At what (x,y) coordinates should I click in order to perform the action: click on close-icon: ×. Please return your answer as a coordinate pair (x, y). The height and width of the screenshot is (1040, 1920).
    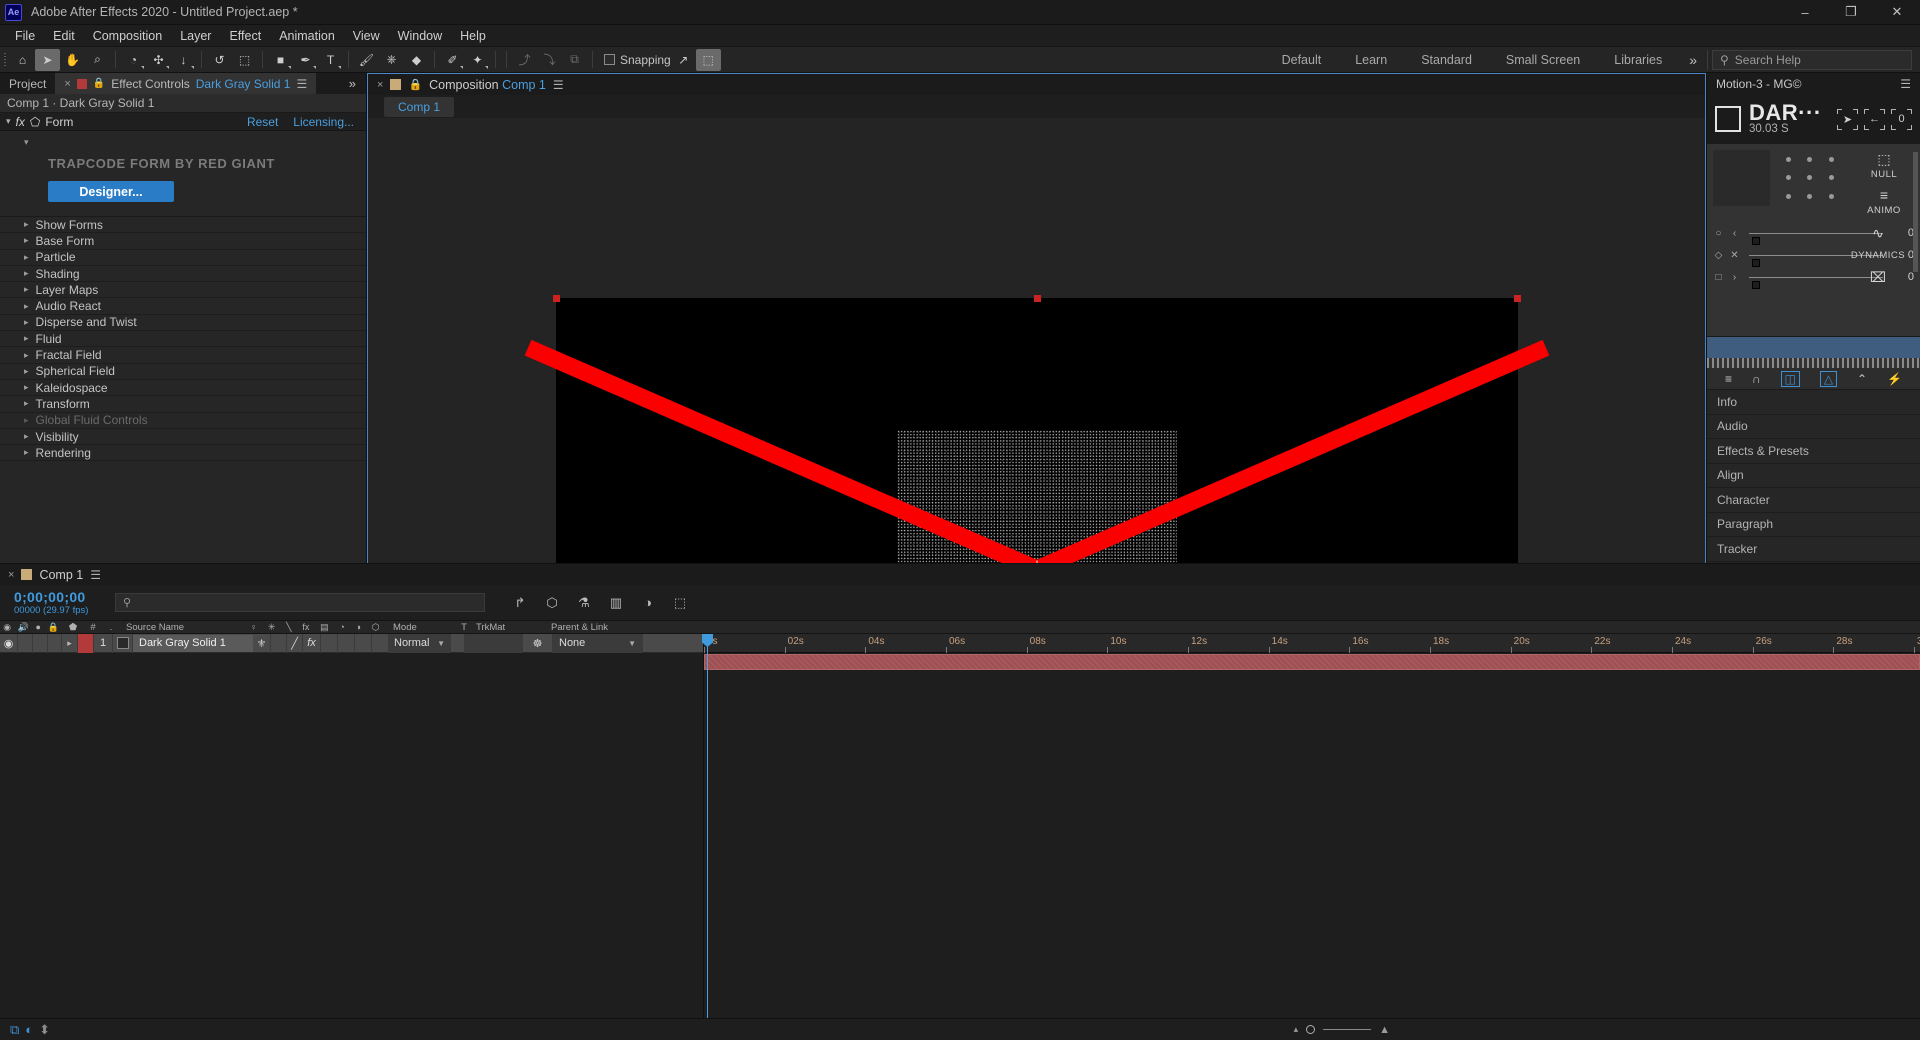
    Looking at the image, I should click on (380, 85).